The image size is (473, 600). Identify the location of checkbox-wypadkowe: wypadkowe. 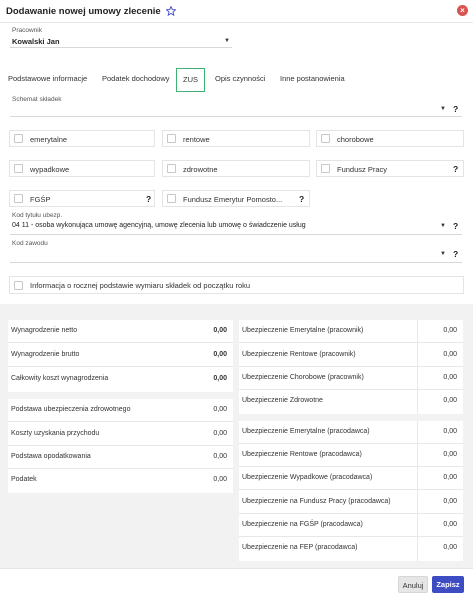
(82, 168).